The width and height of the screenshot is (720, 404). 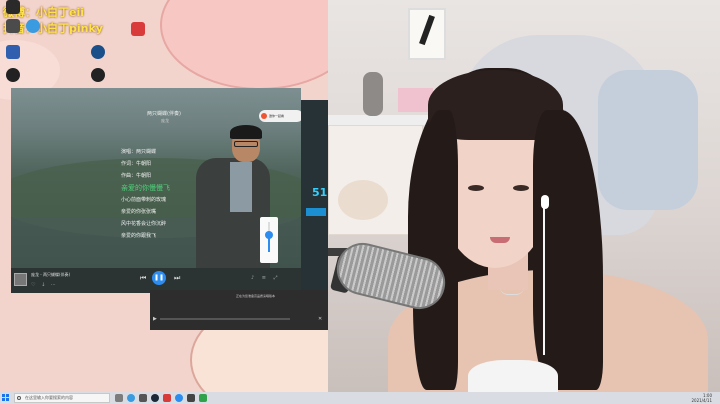 What do you see at coordinates (155, 319) in the screenshot?
I see `play-icon: ▶` at bounding box center [155, 319].